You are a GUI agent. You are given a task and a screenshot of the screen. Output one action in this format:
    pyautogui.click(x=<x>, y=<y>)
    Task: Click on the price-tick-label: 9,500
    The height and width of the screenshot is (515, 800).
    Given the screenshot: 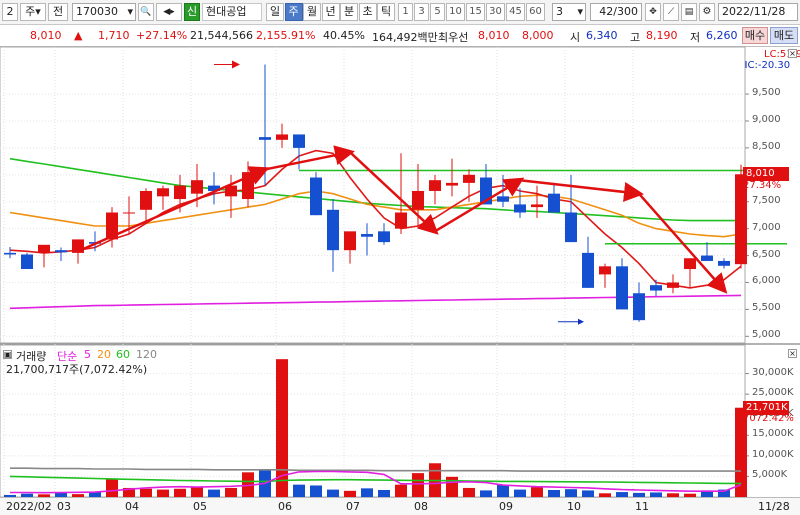 What is the action you would take?
    pyautogui.click(x=766, y=93)
    